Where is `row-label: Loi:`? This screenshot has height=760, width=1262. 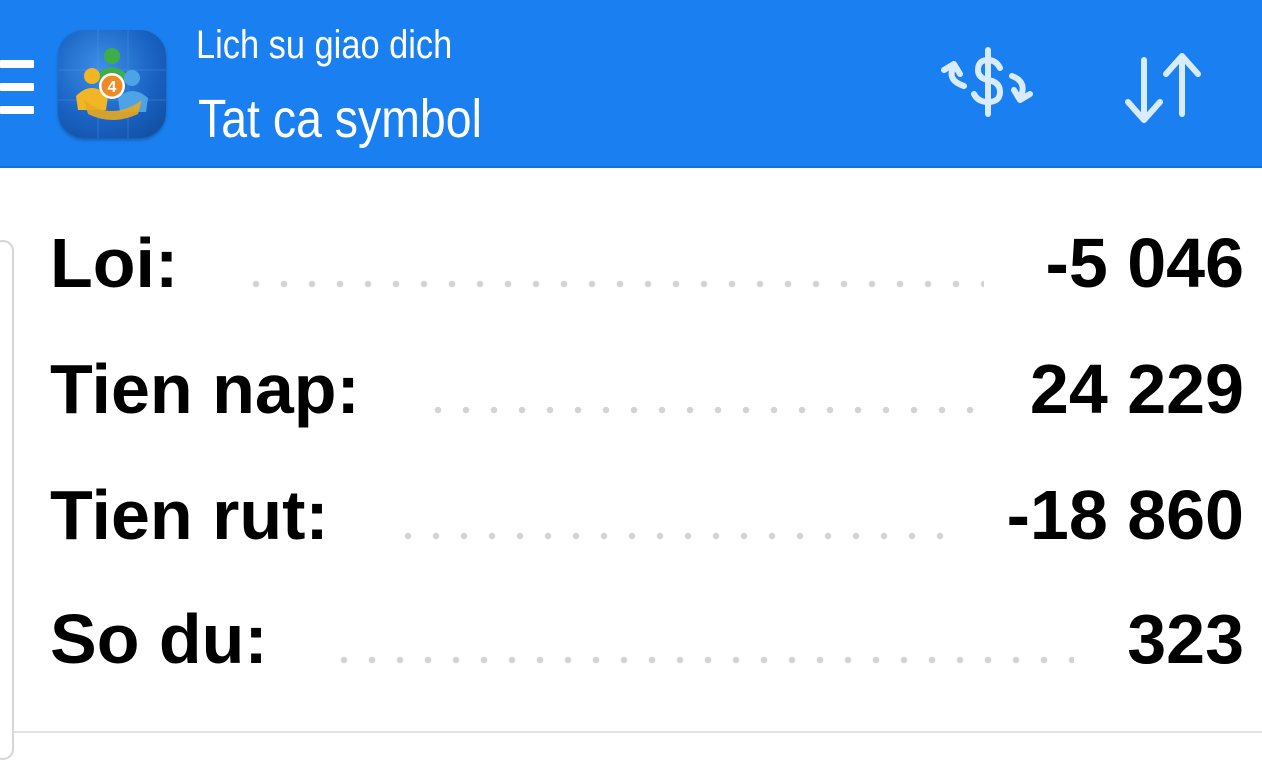 row-label: Loi: is located at coordinates (114, 263).